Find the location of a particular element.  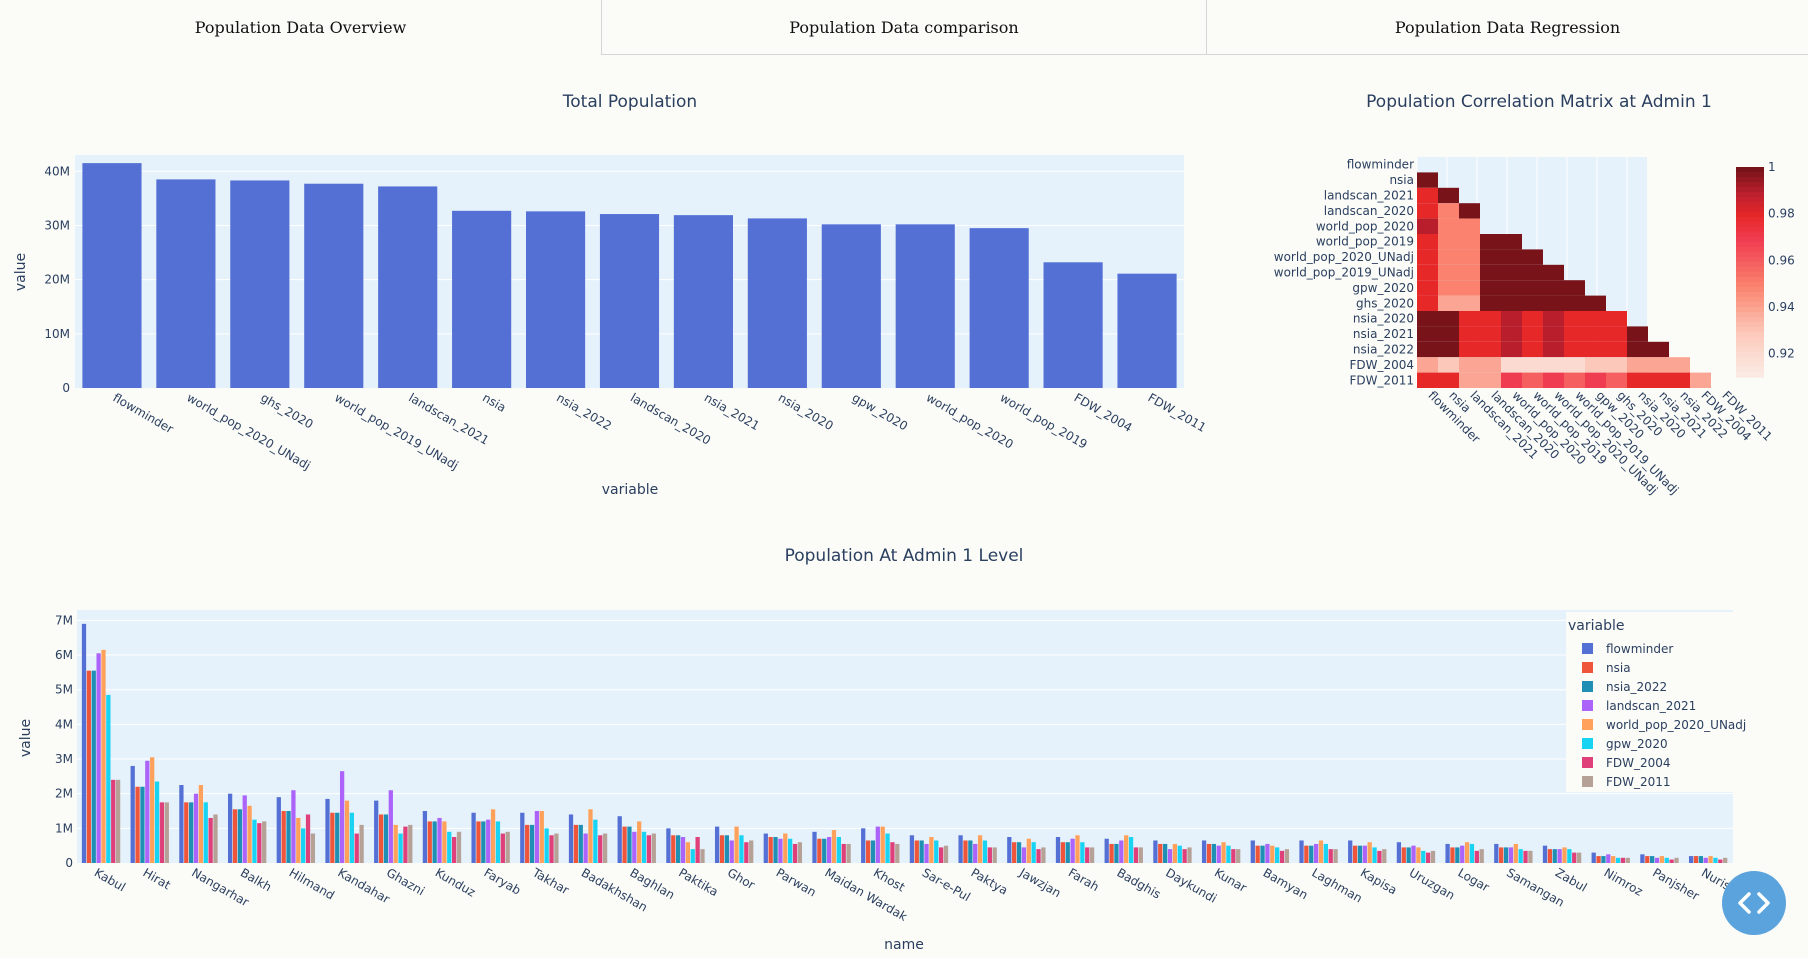

bar-FDW_2004-Laghman is located at coordinates (1330, 856).